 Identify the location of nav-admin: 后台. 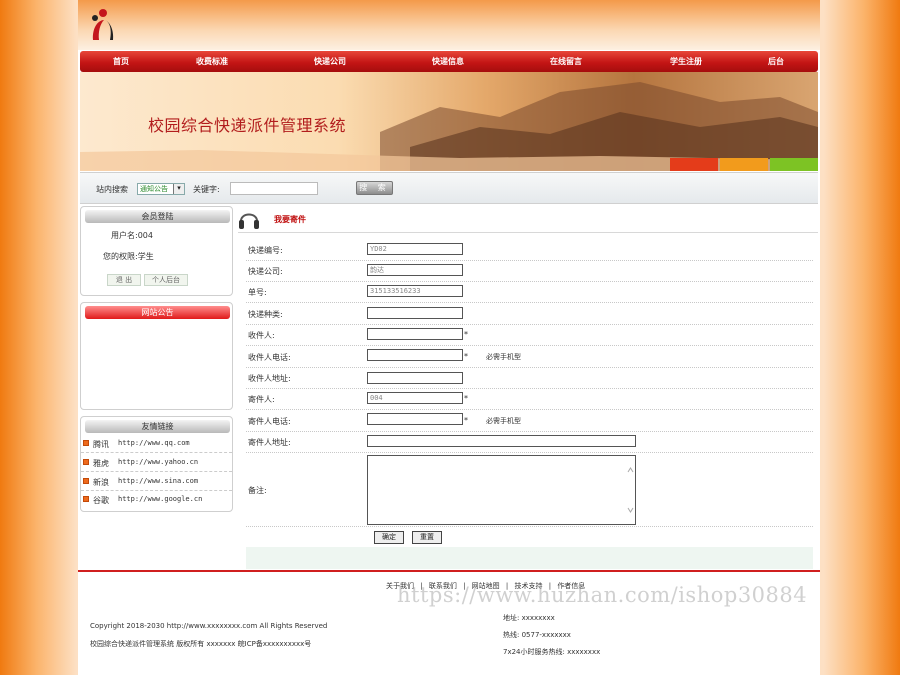
(776, 61).